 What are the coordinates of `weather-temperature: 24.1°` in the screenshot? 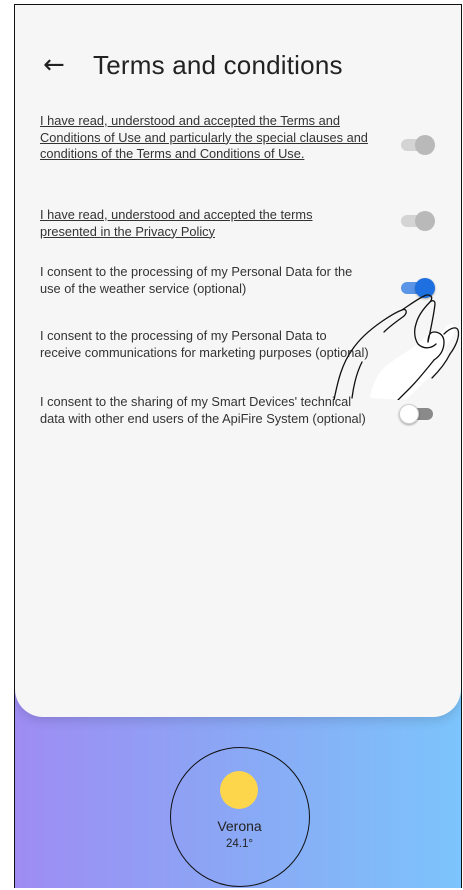 It's located at (239, 844).